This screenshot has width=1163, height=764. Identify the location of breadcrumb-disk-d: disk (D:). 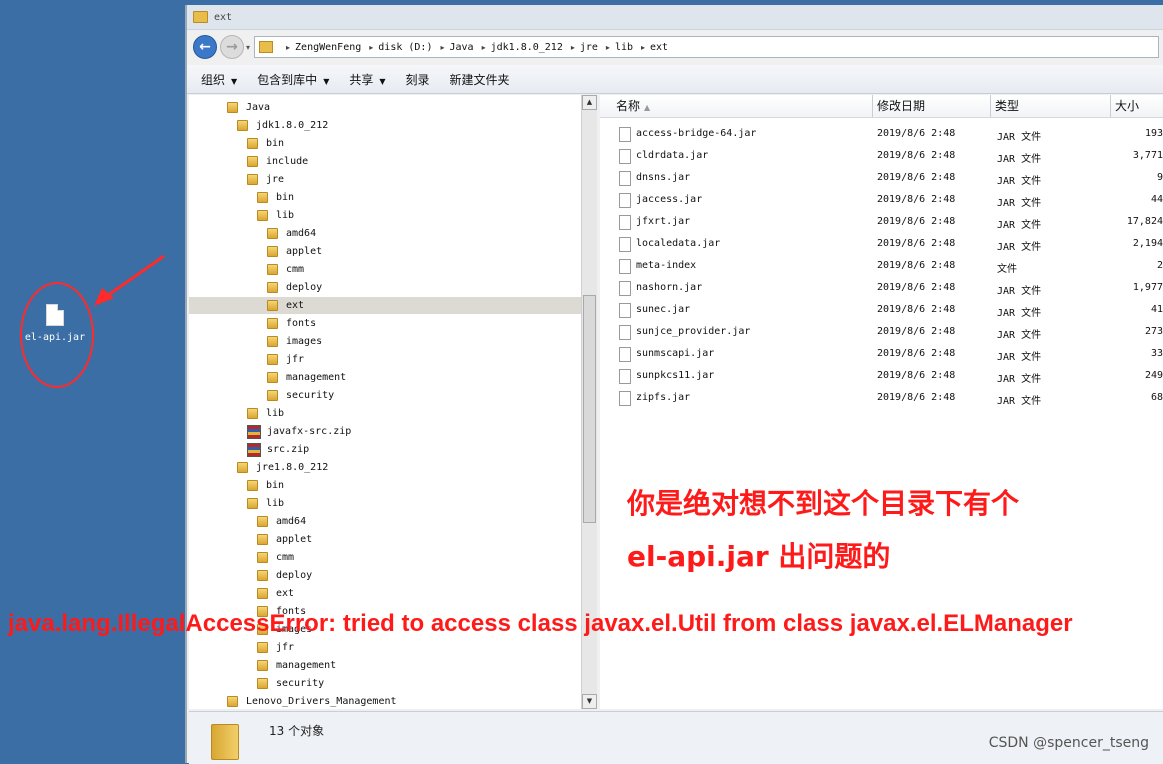
(405, 47).